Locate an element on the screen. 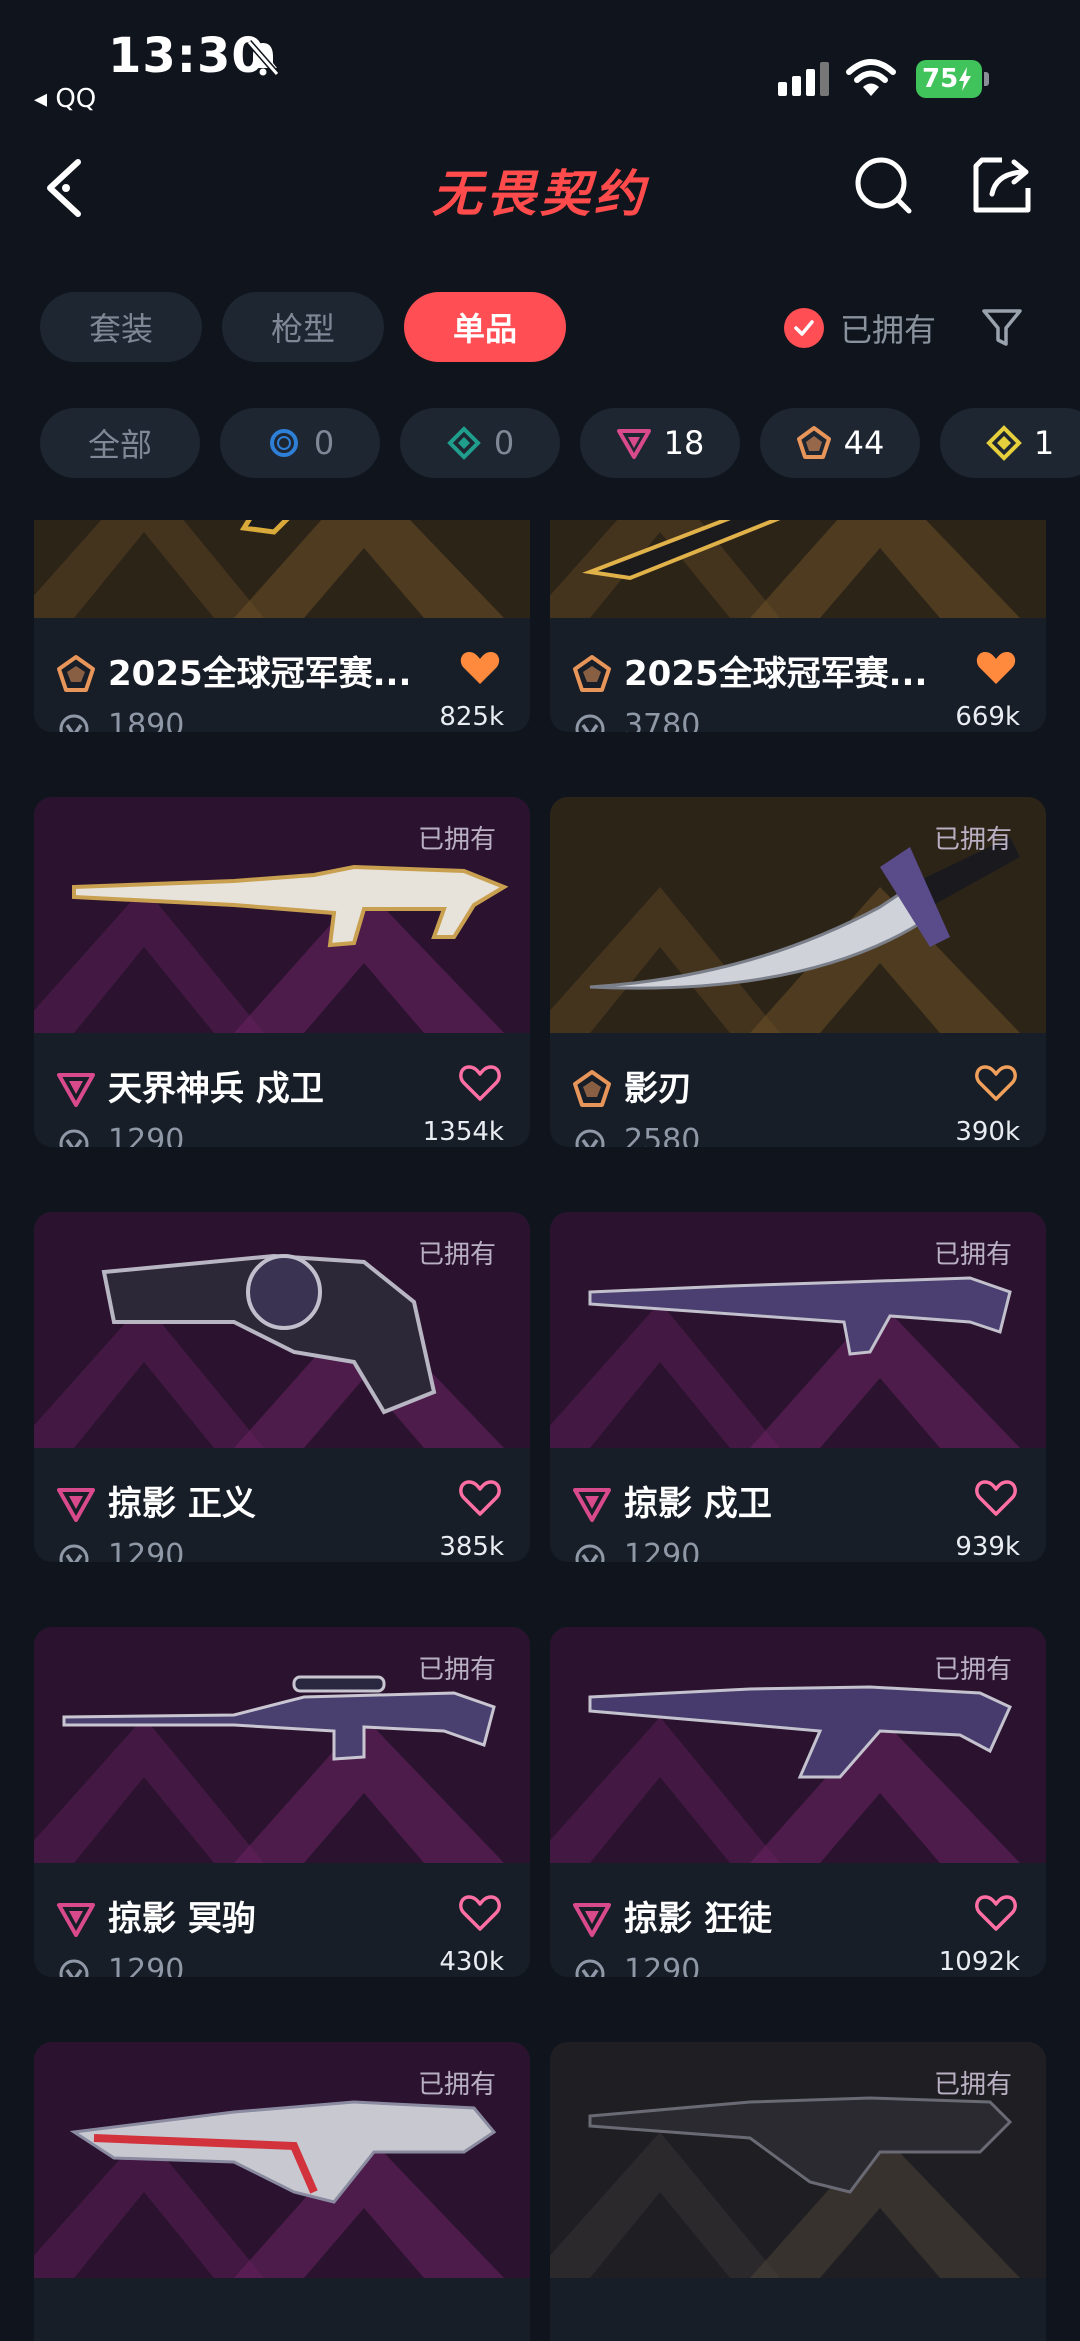  tab-weapon-types: 枪型 is located at coordinates (303, 327).